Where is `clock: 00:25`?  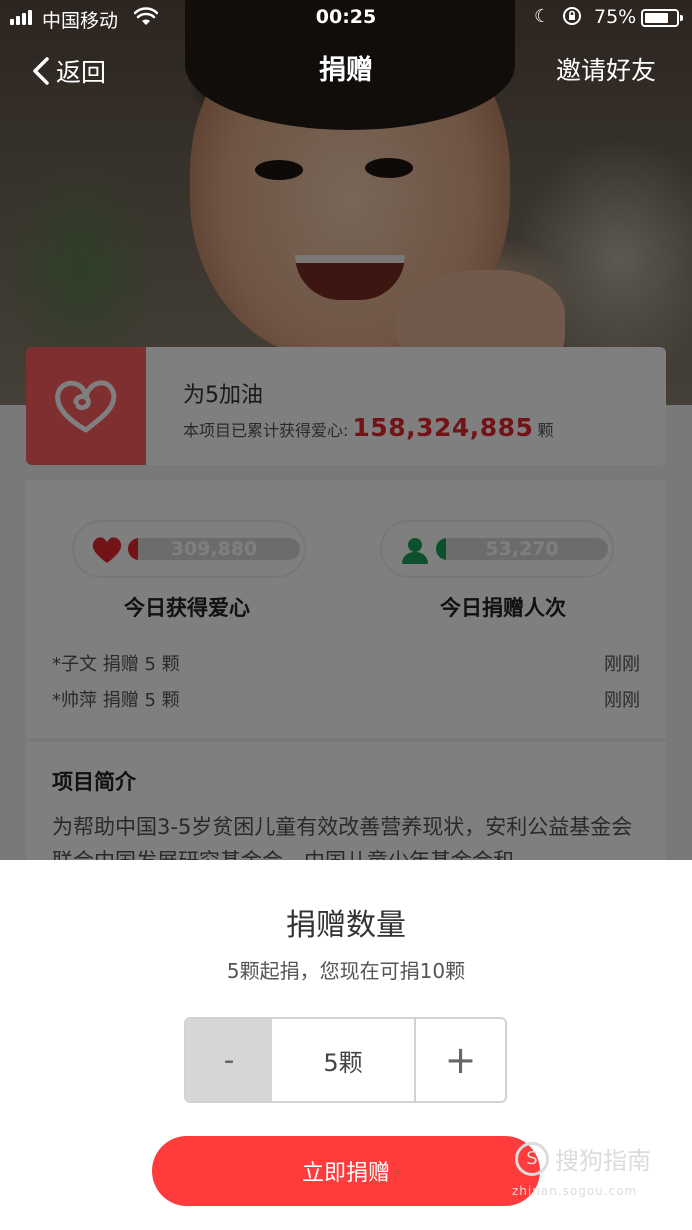
clock: 00:25 is located at coordinates (346, 17).